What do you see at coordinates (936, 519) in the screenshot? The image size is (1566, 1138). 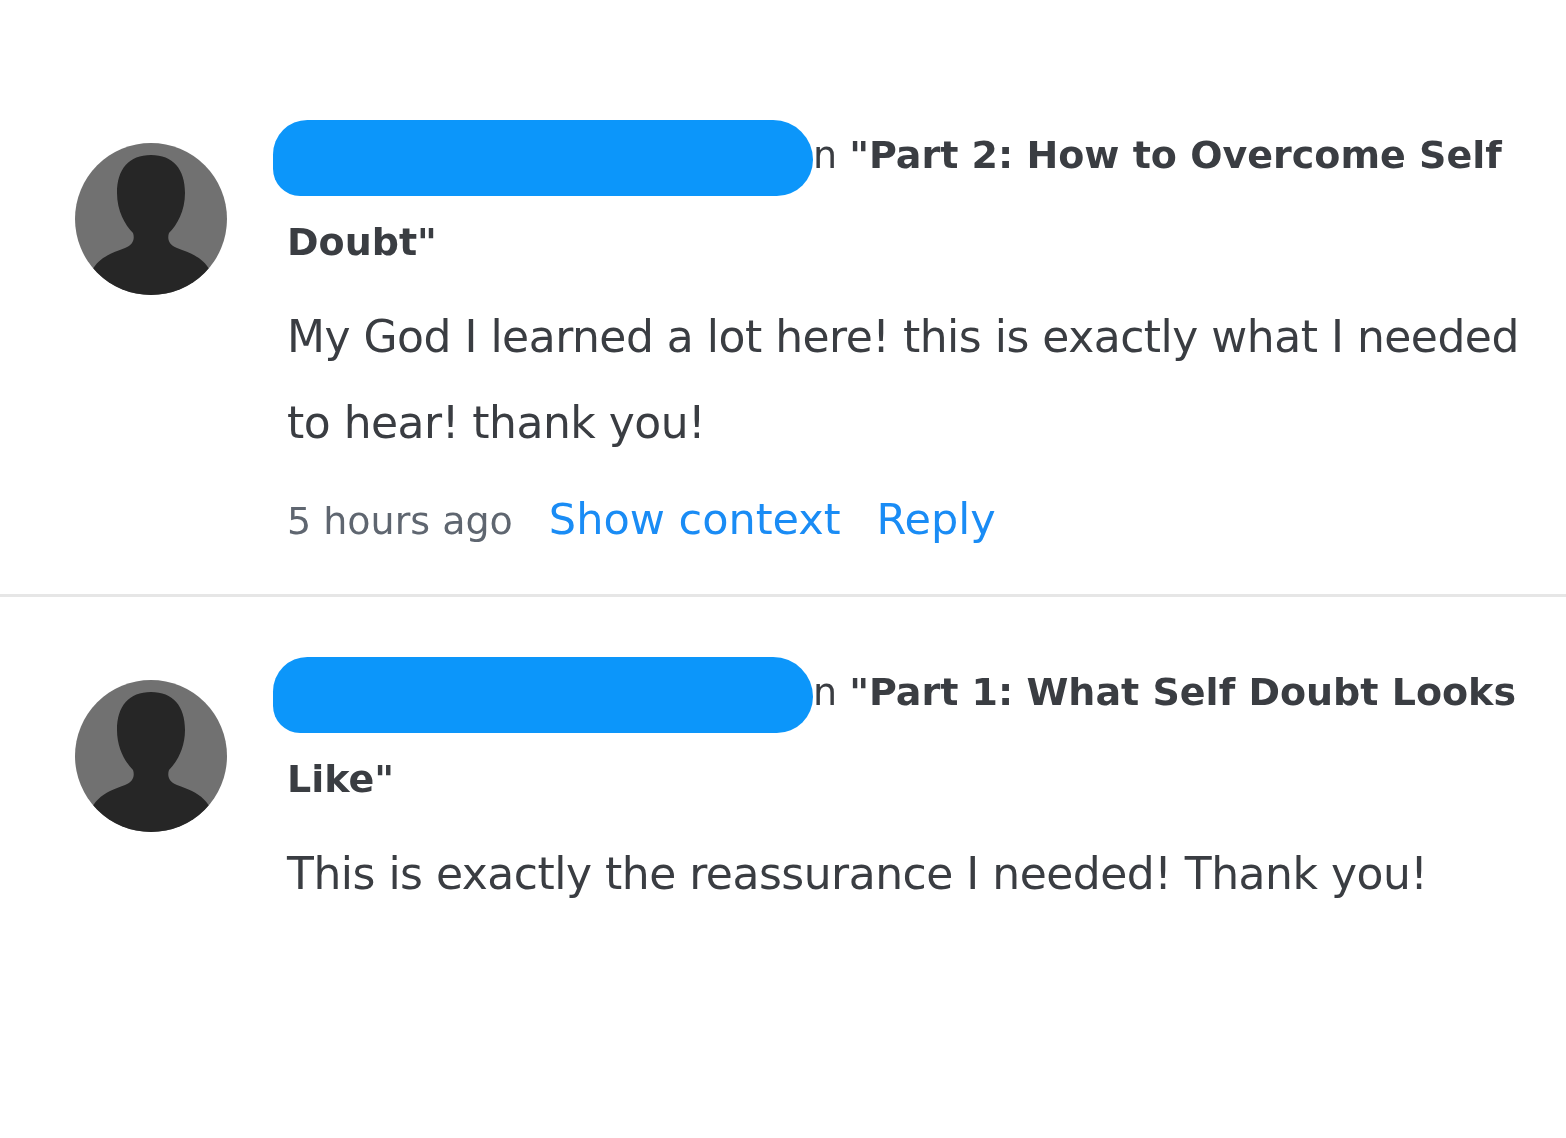 I see `reply-link: Reply` at bounding box center [936, 519].